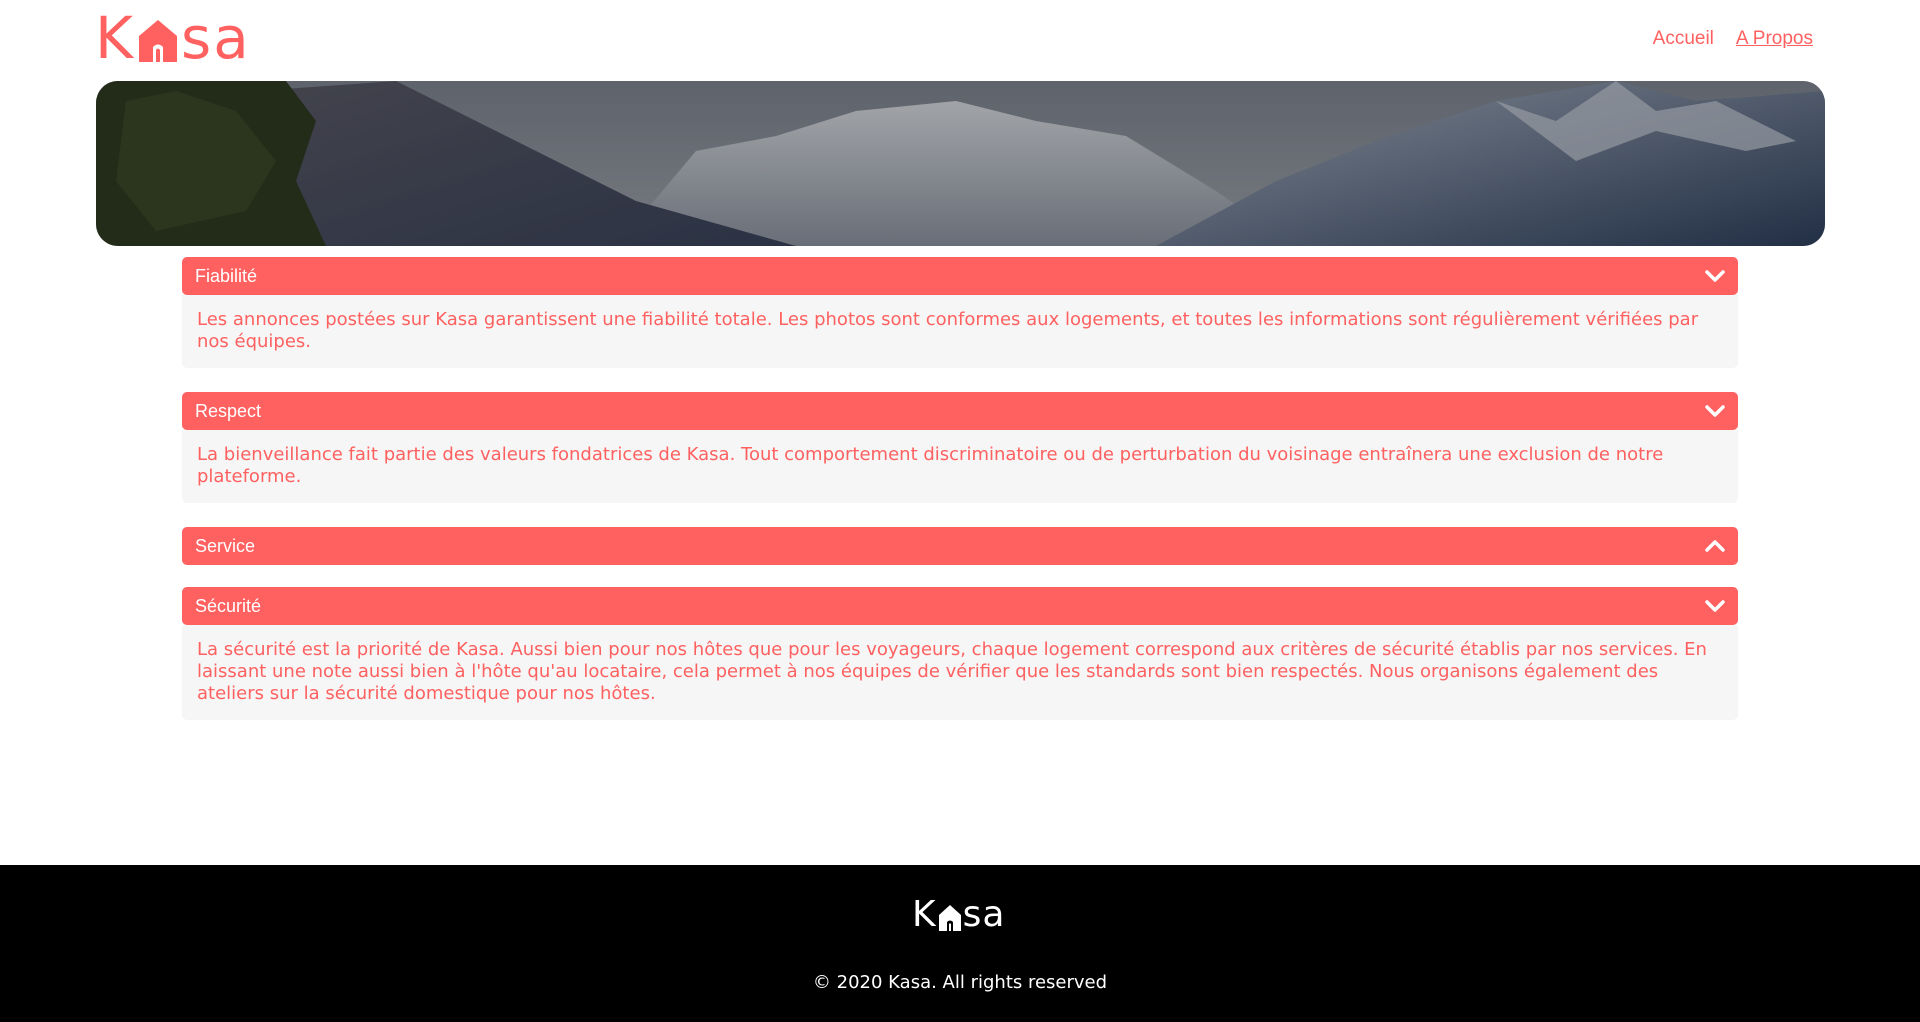 The image size is (1920, 1022). I want to click on collapse-header-service: Service, so click(960, 546).